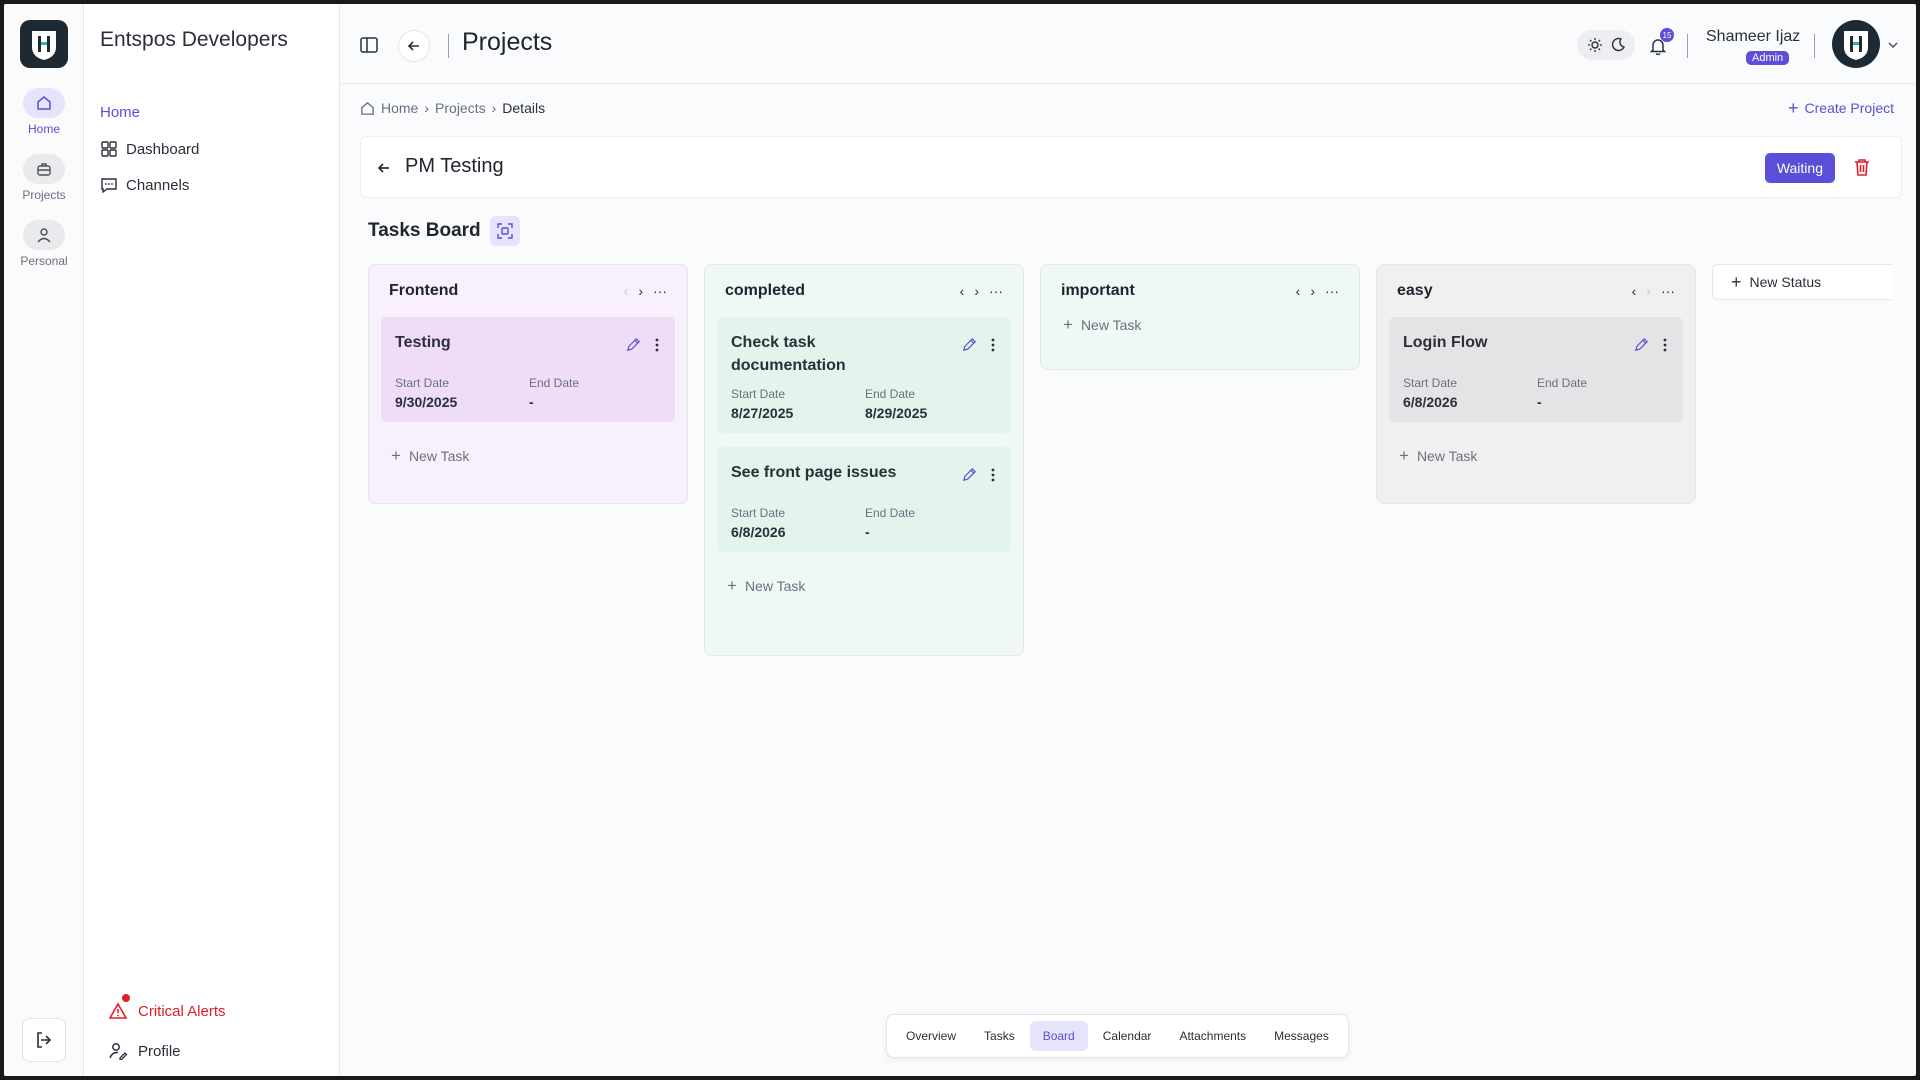 Image resolution: width=1920 pixels, height=1080 pixels. I want to click on moon-icon, so click(1618, 45).